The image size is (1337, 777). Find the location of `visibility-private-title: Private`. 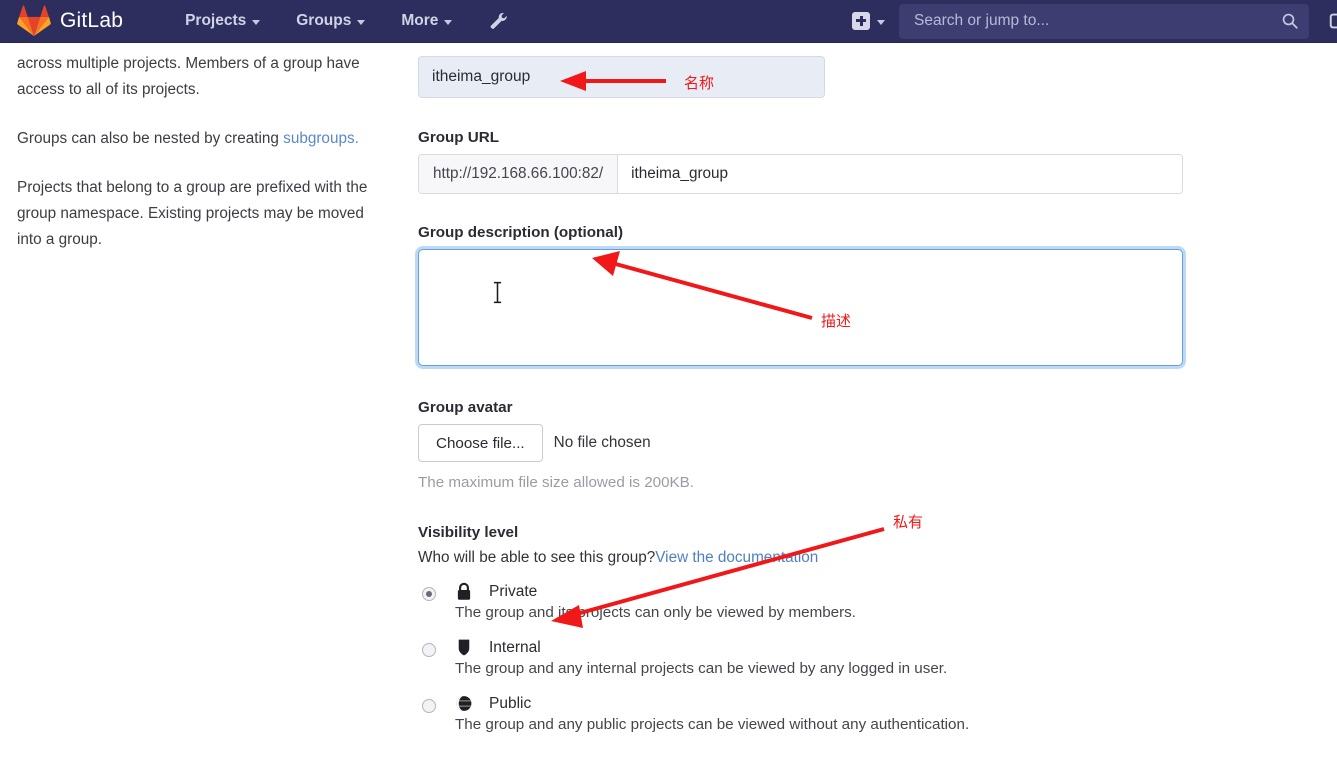

visibility-private-title: Private is located at coordinates (513, 591).